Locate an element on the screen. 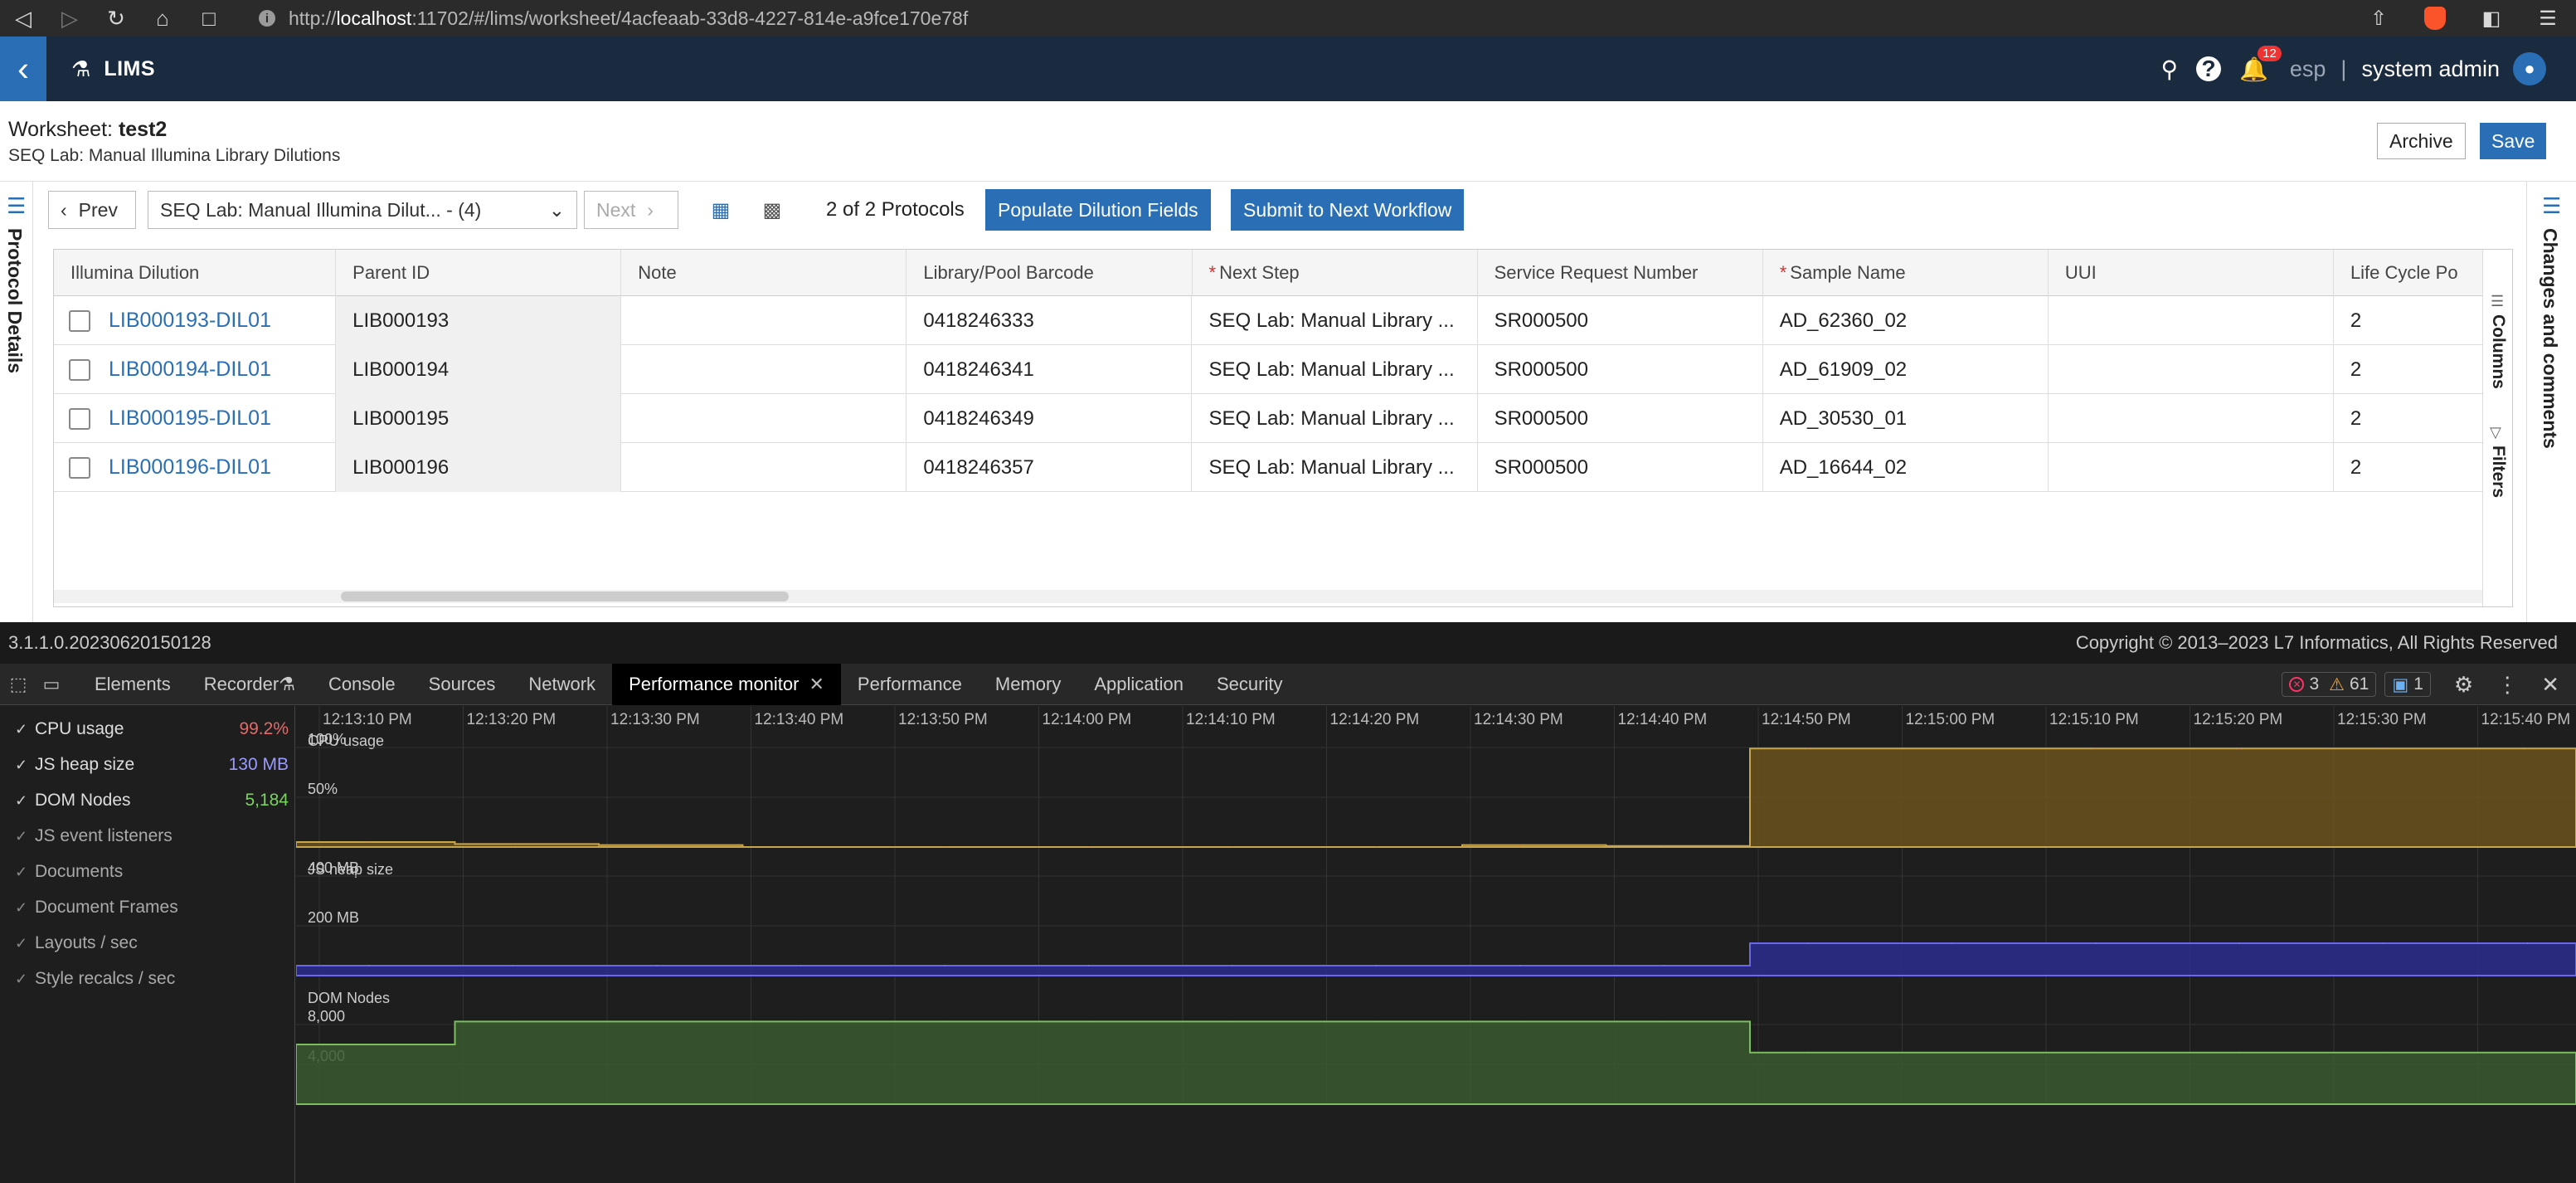  notification-bell-icon: 🔔 12 is located at coordinates (2261, 64).